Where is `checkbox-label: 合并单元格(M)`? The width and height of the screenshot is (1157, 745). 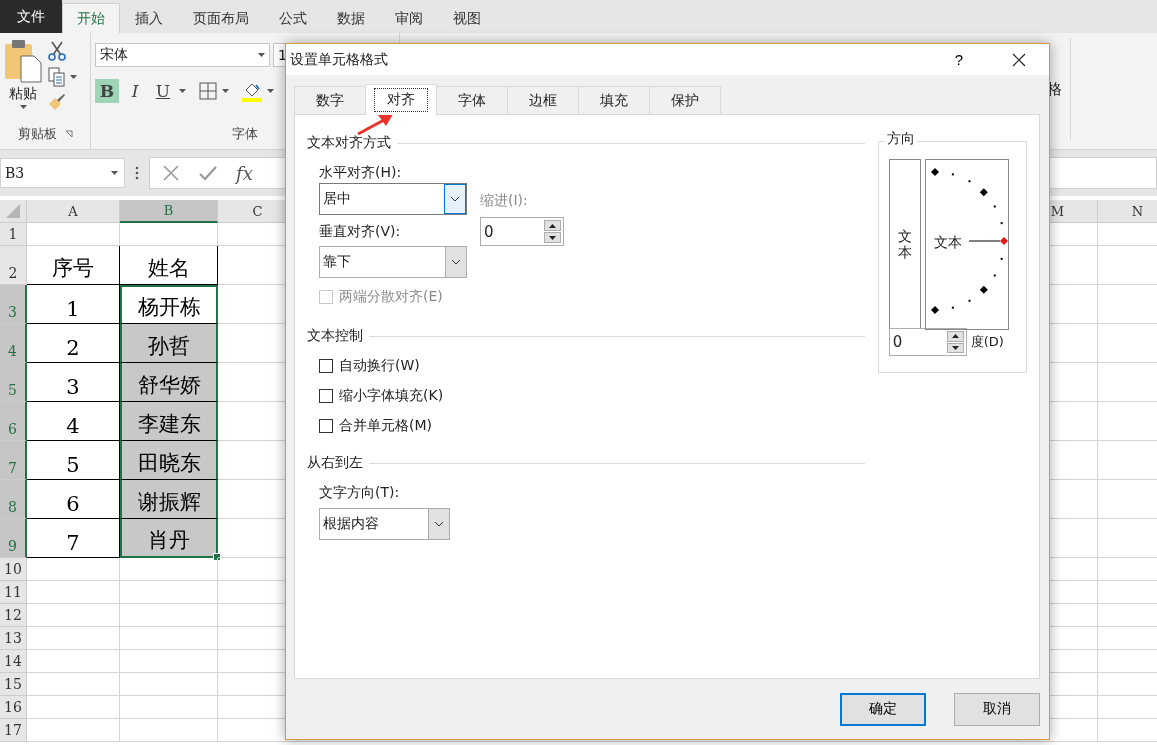 checkbox-label: 合并单元格(M) is located at coordinates (385, 426).